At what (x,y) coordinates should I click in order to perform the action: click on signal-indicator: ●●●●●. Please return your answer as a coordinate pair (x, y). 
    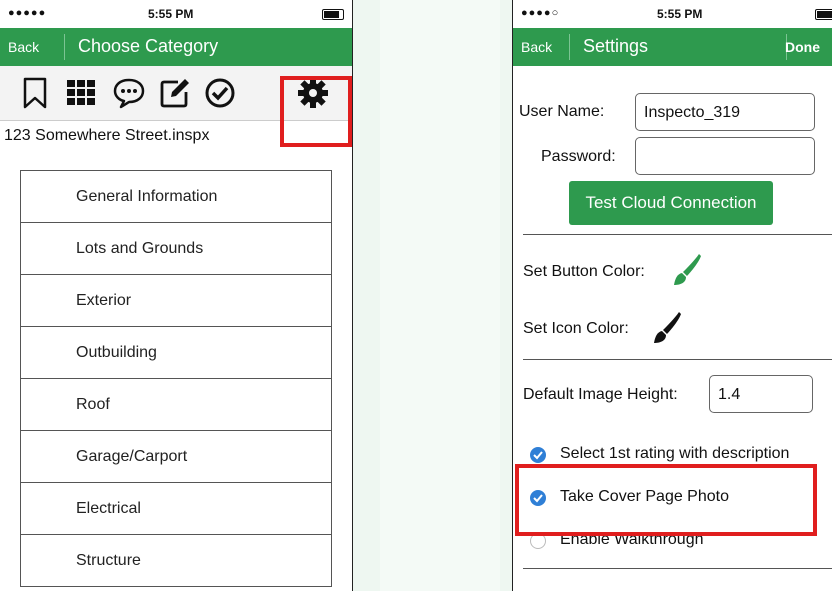
    Looking at the image, I should click on (27, 13).